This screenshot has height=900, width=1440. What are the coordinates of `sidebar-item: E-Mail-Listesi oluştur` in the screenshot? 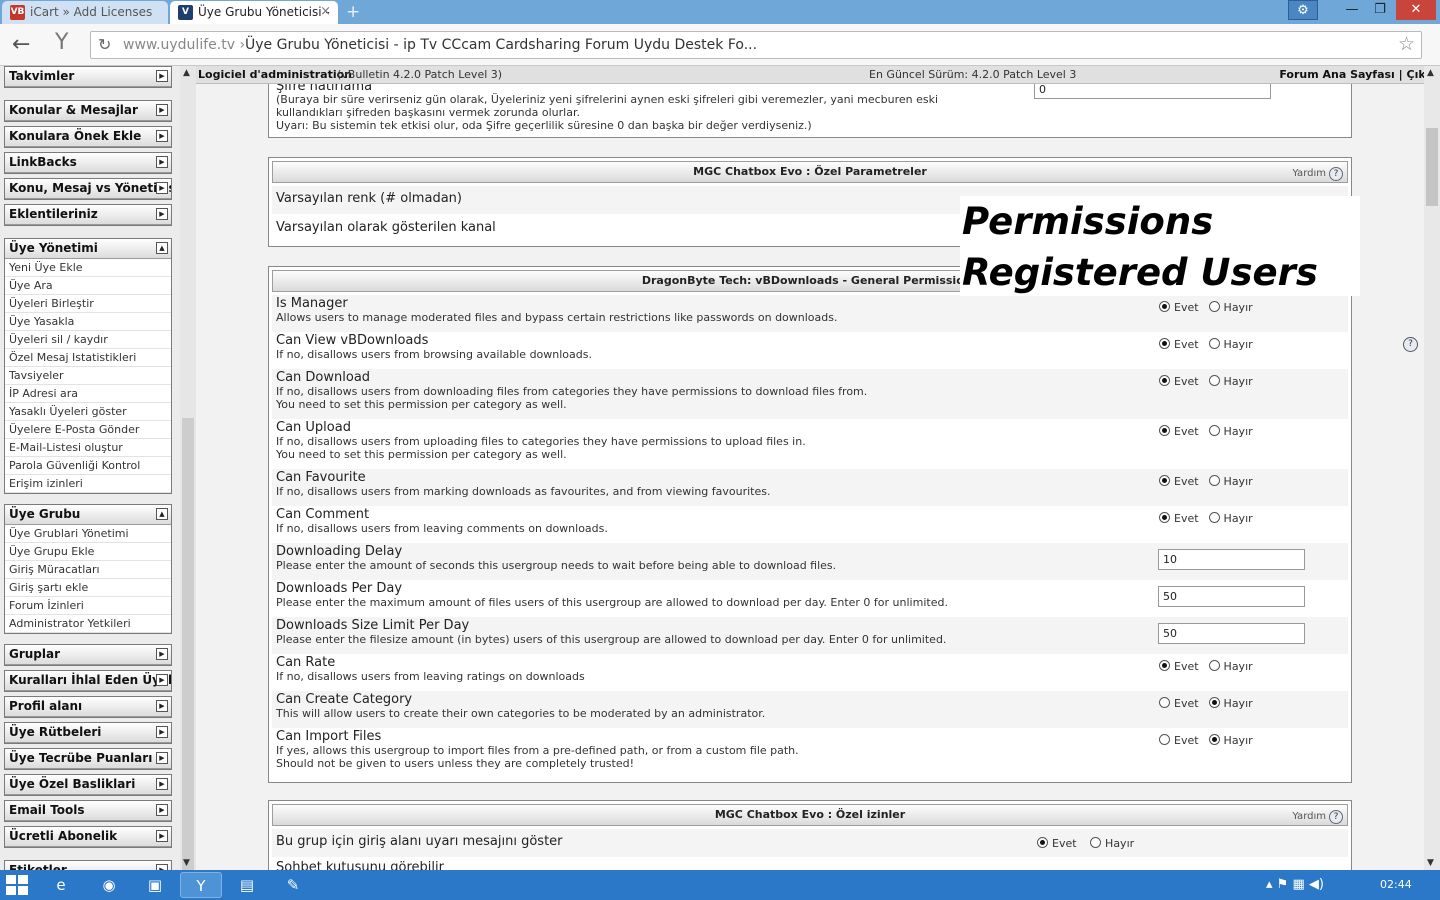 It's located at (88, 448).